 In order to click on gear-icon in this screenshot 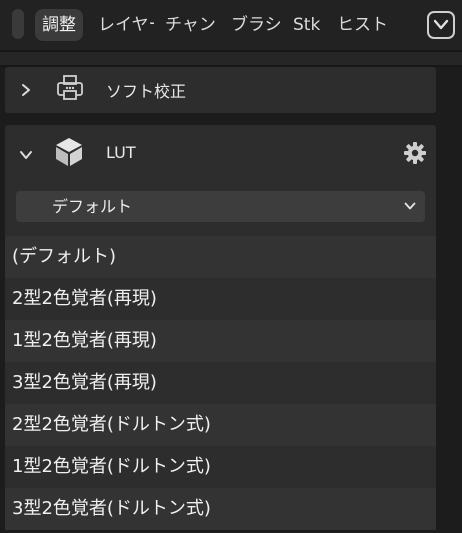, I will do `click(415, 153)`.